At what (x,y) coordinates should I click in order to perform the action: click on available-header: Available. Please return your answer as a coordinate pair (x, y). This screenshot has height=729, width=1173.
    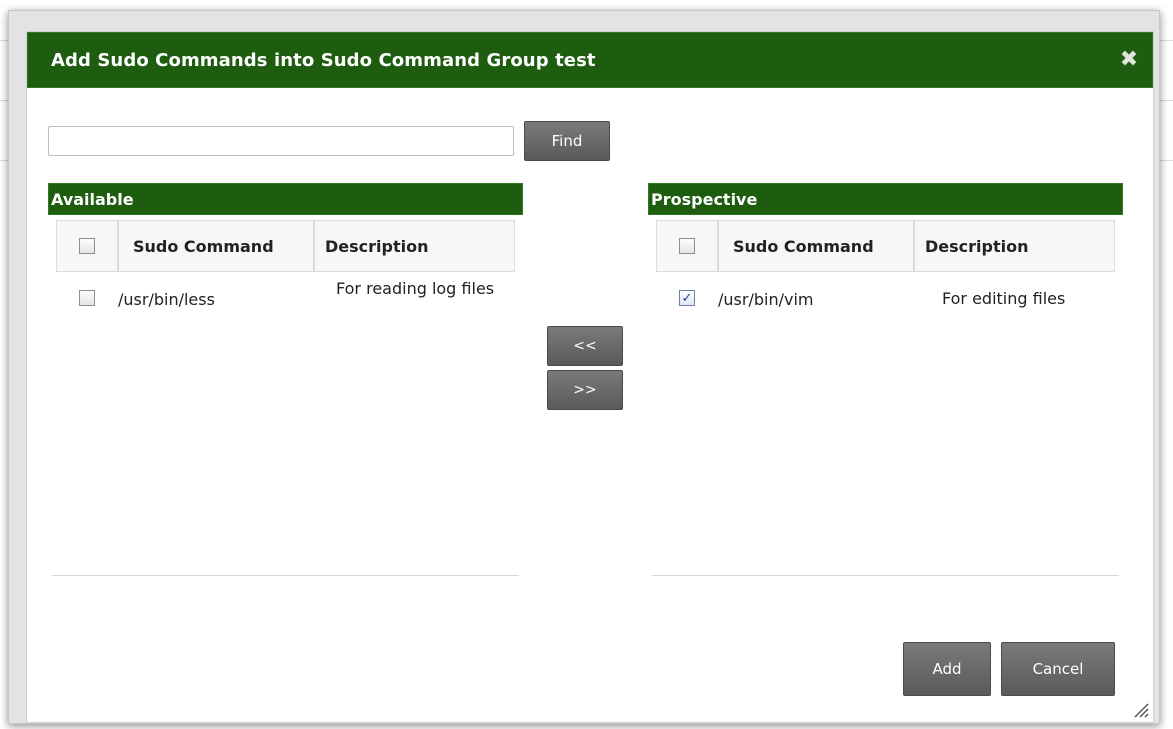
    Looking at the image, I should click on (285, 199).